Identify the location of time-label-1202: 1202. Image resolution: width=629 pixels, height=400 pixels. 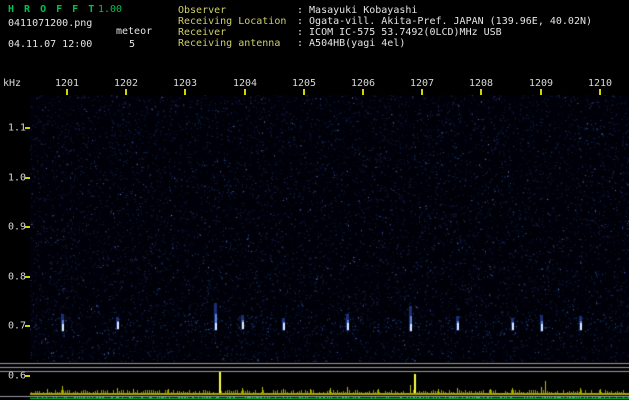
(126, 83).